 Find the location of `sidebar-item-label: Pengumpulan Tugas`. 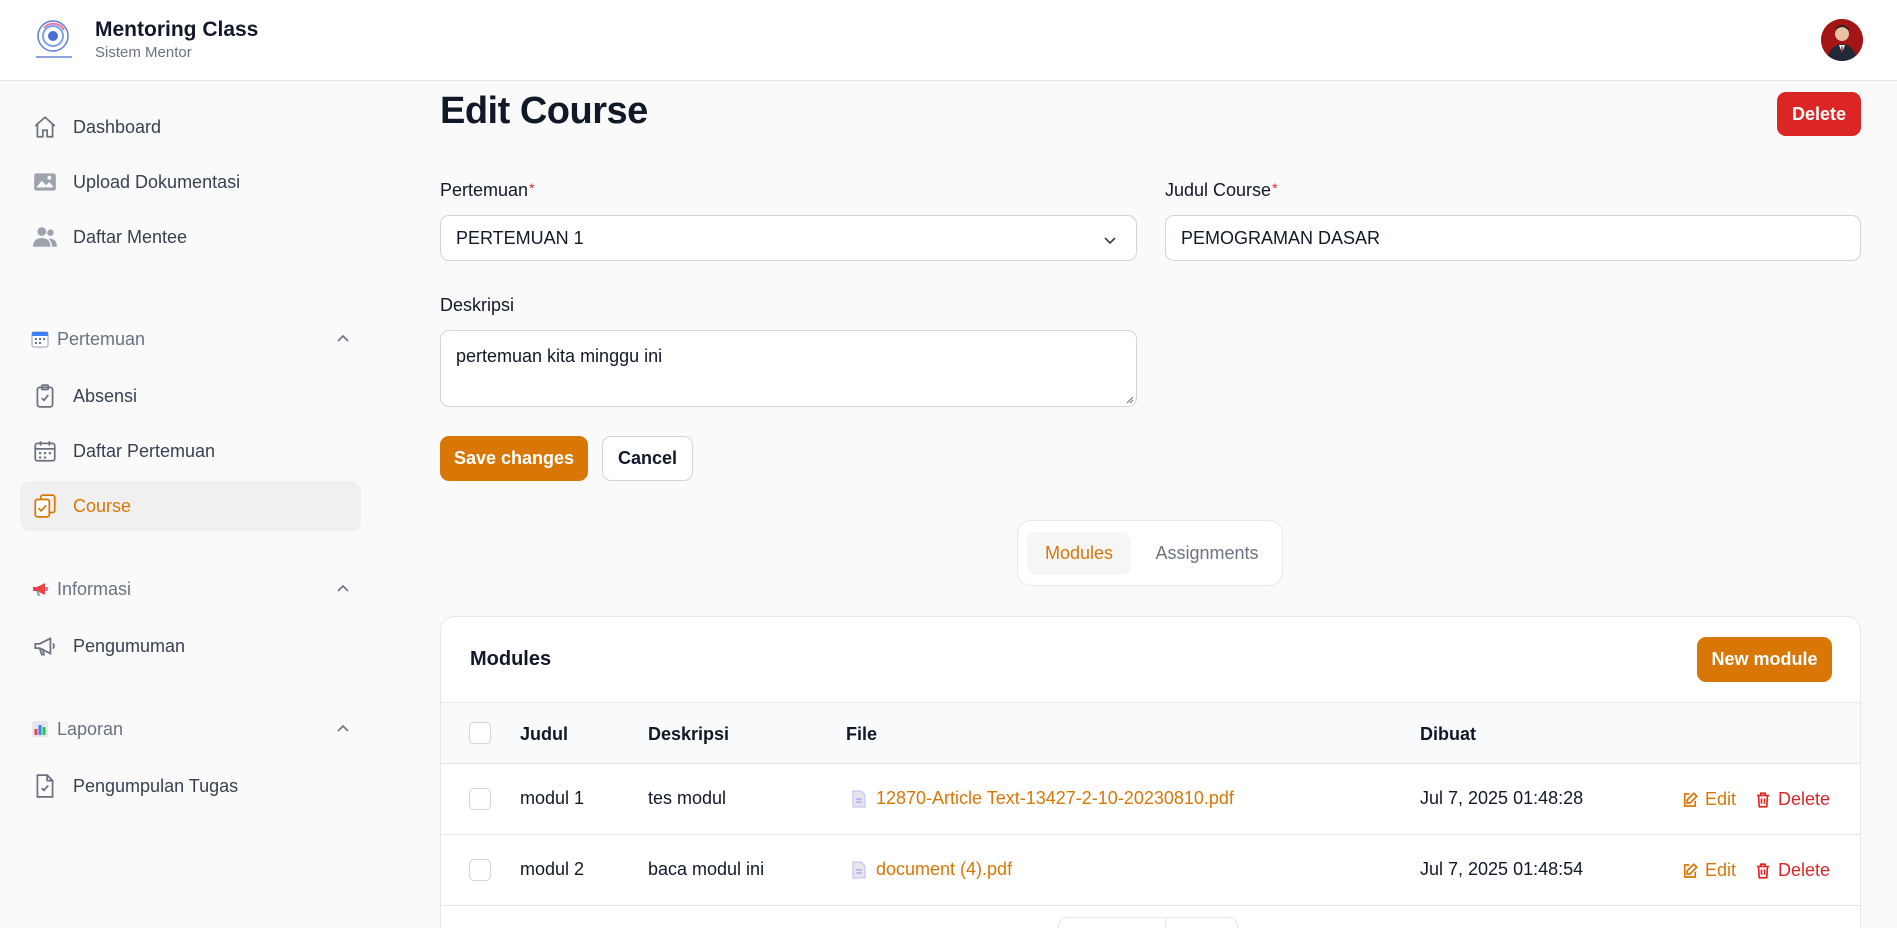

sidebar-item-label: Pengumpulan Tugas is located at coordinates (156, 785).